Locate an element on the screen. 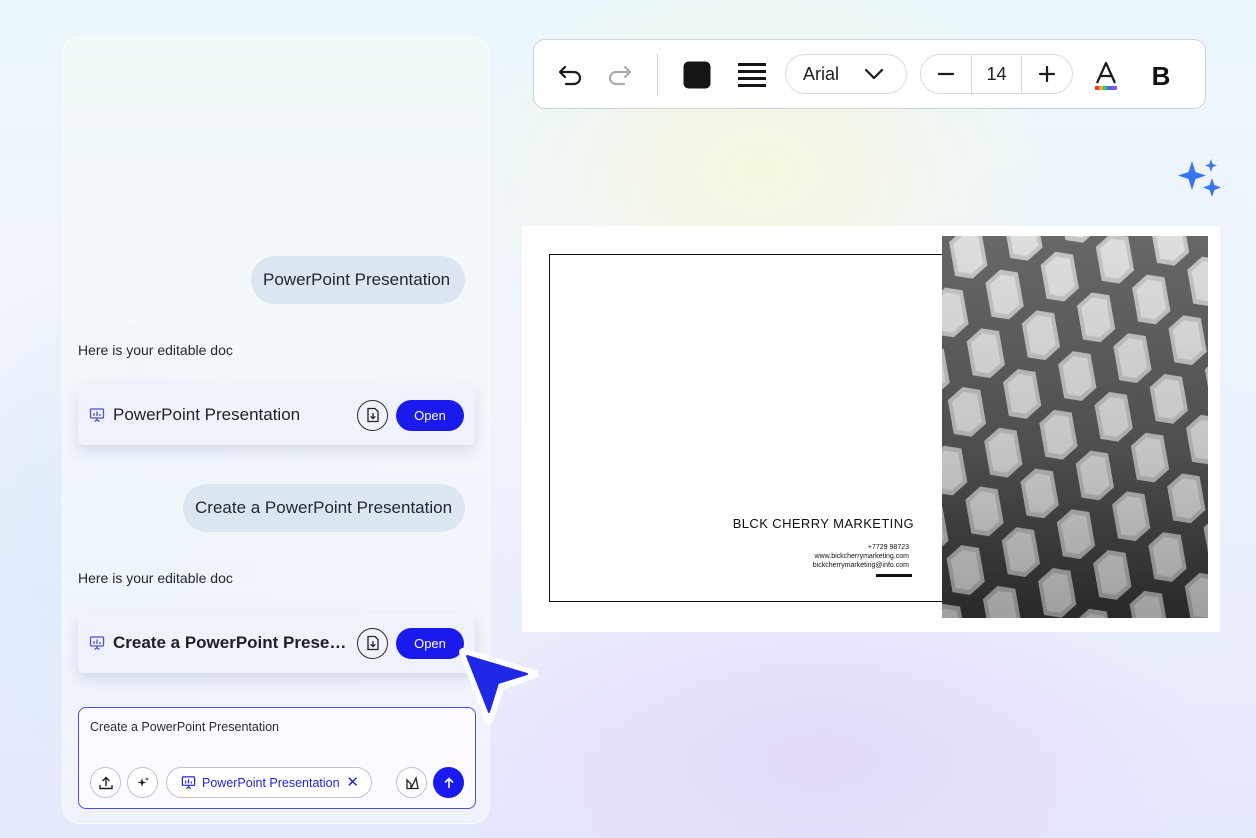 Image resolution: width=1256 pixels, height=838 pixels. text-color-icon is located at coordinates (1106, 75).